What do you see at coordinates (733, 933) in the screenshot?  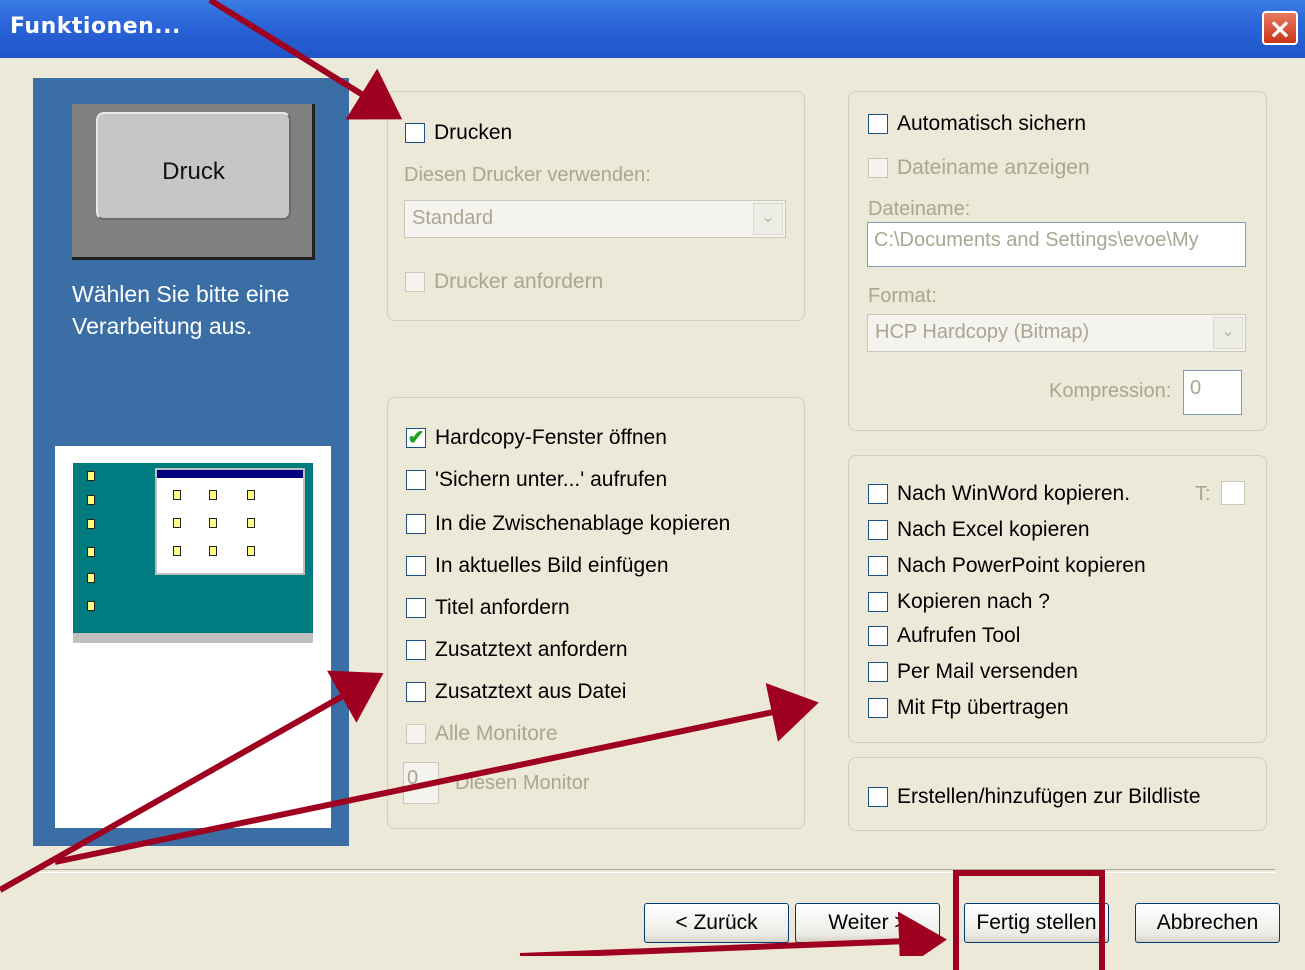 I see `arrow-to-finish` at bounding box center [733, 933].